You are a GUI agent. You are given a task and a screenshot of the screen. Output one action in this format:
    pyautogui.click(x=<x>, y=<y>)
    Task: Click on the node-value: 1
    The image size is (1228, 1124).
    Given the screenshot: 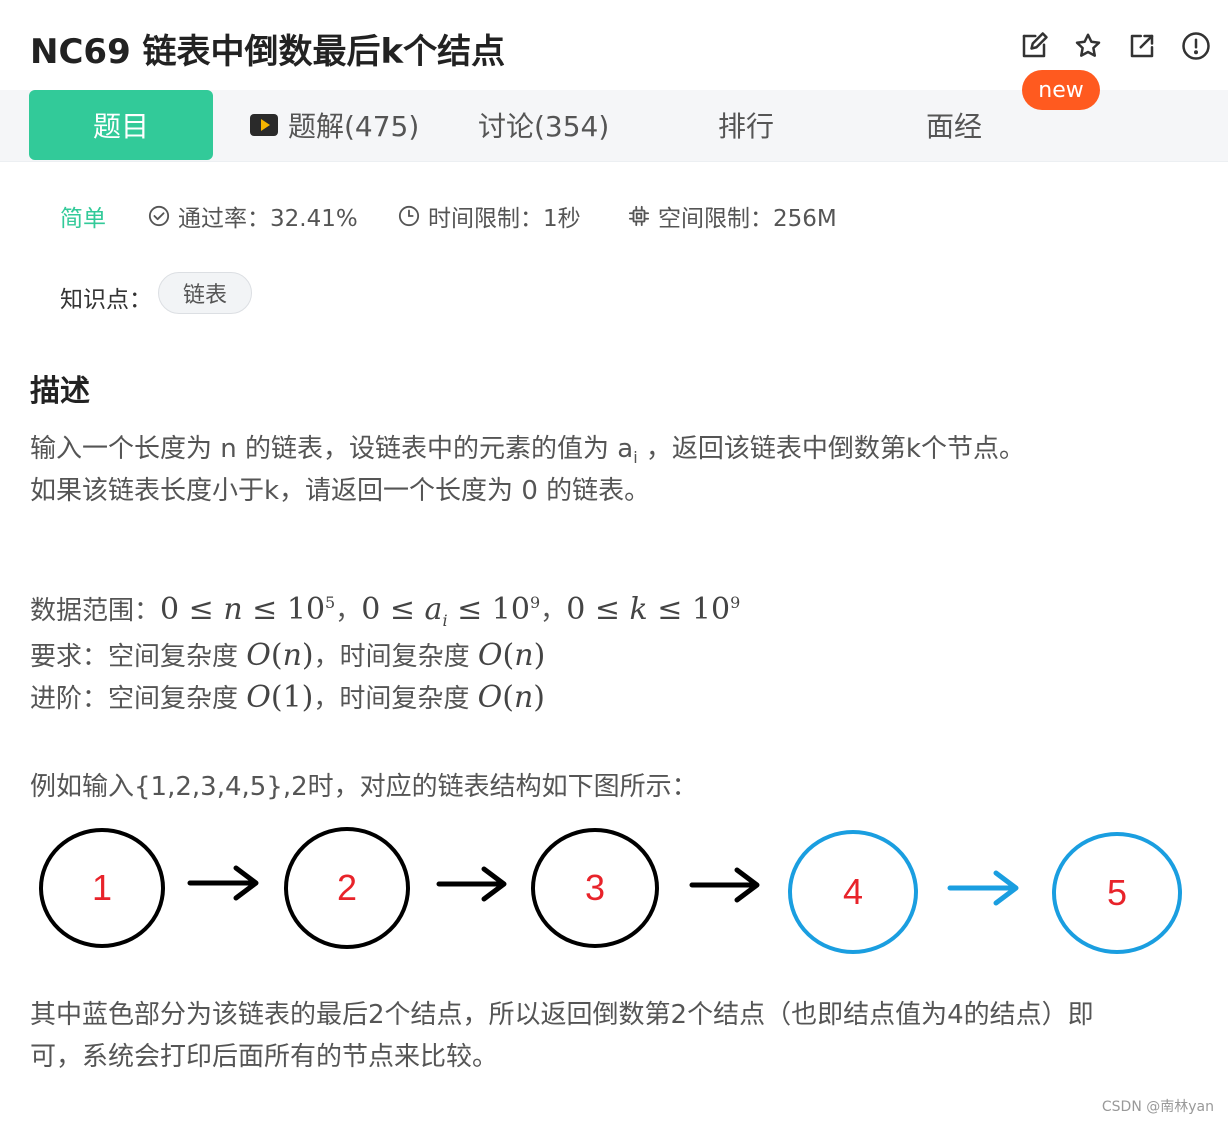 What is the action you would take?
    pyautogui.click(x=102, y=887)
    